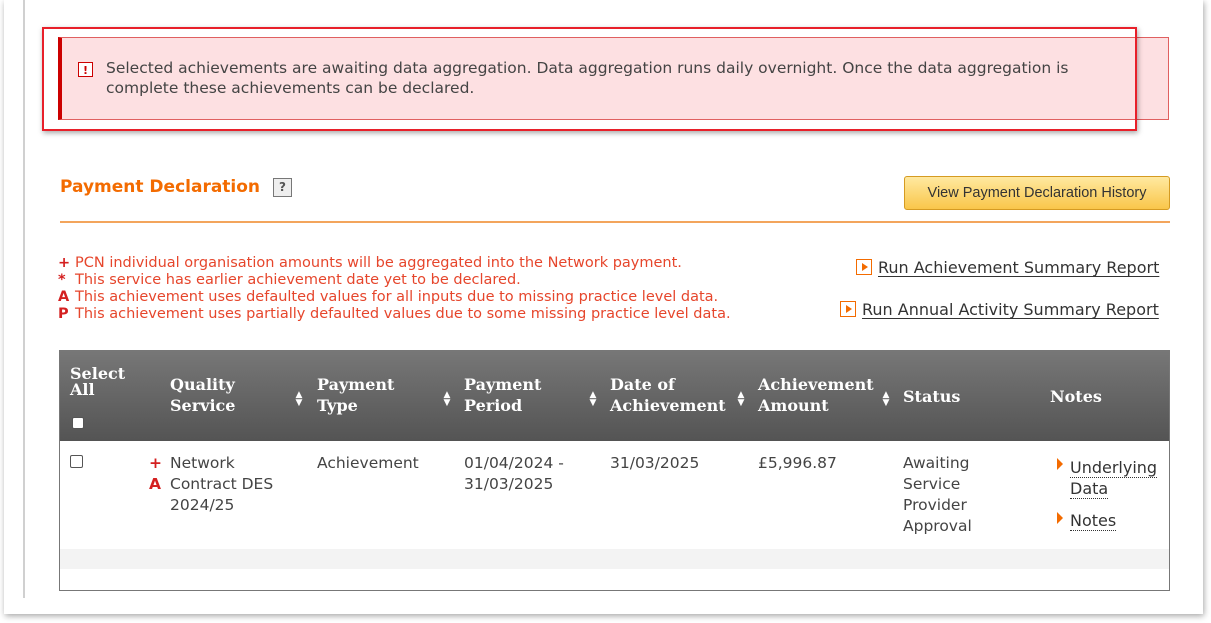 The image size is (1211, 623). What do you see at coordinates (368, 463) in the screenshot?
I see `payment-type-cell: Achievement` at bounding box center [368, 463].